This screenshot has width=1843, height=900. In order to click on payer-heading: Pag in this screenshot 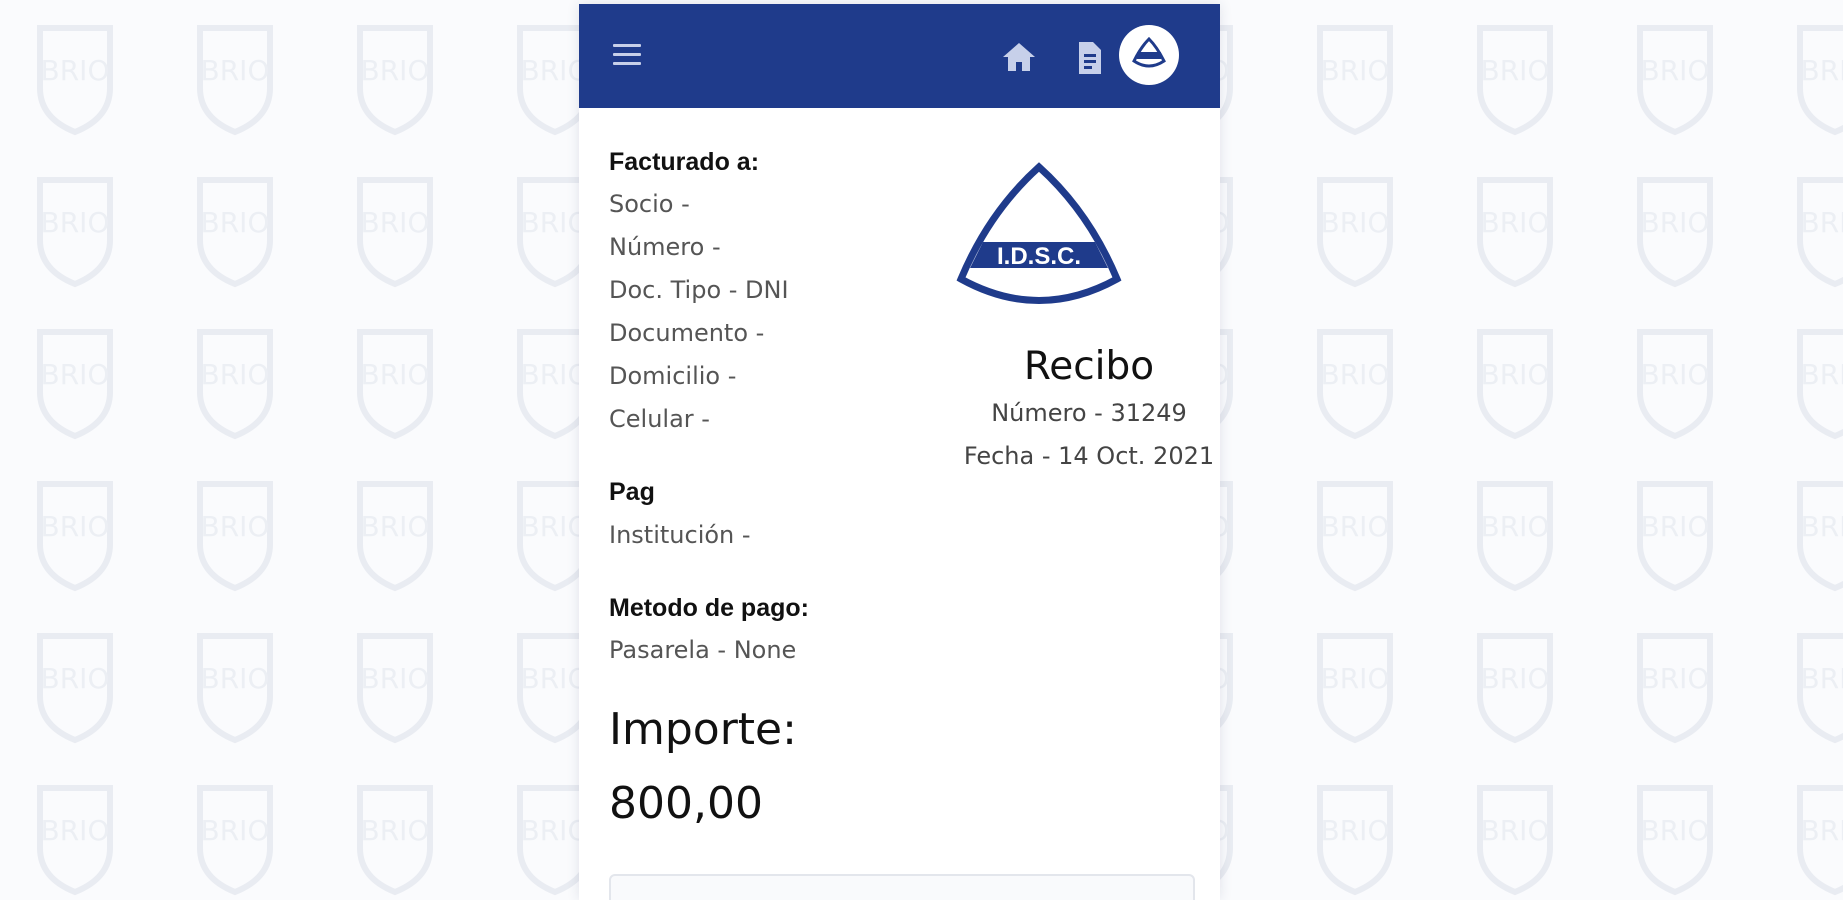, I will do `click(632, 492)`.